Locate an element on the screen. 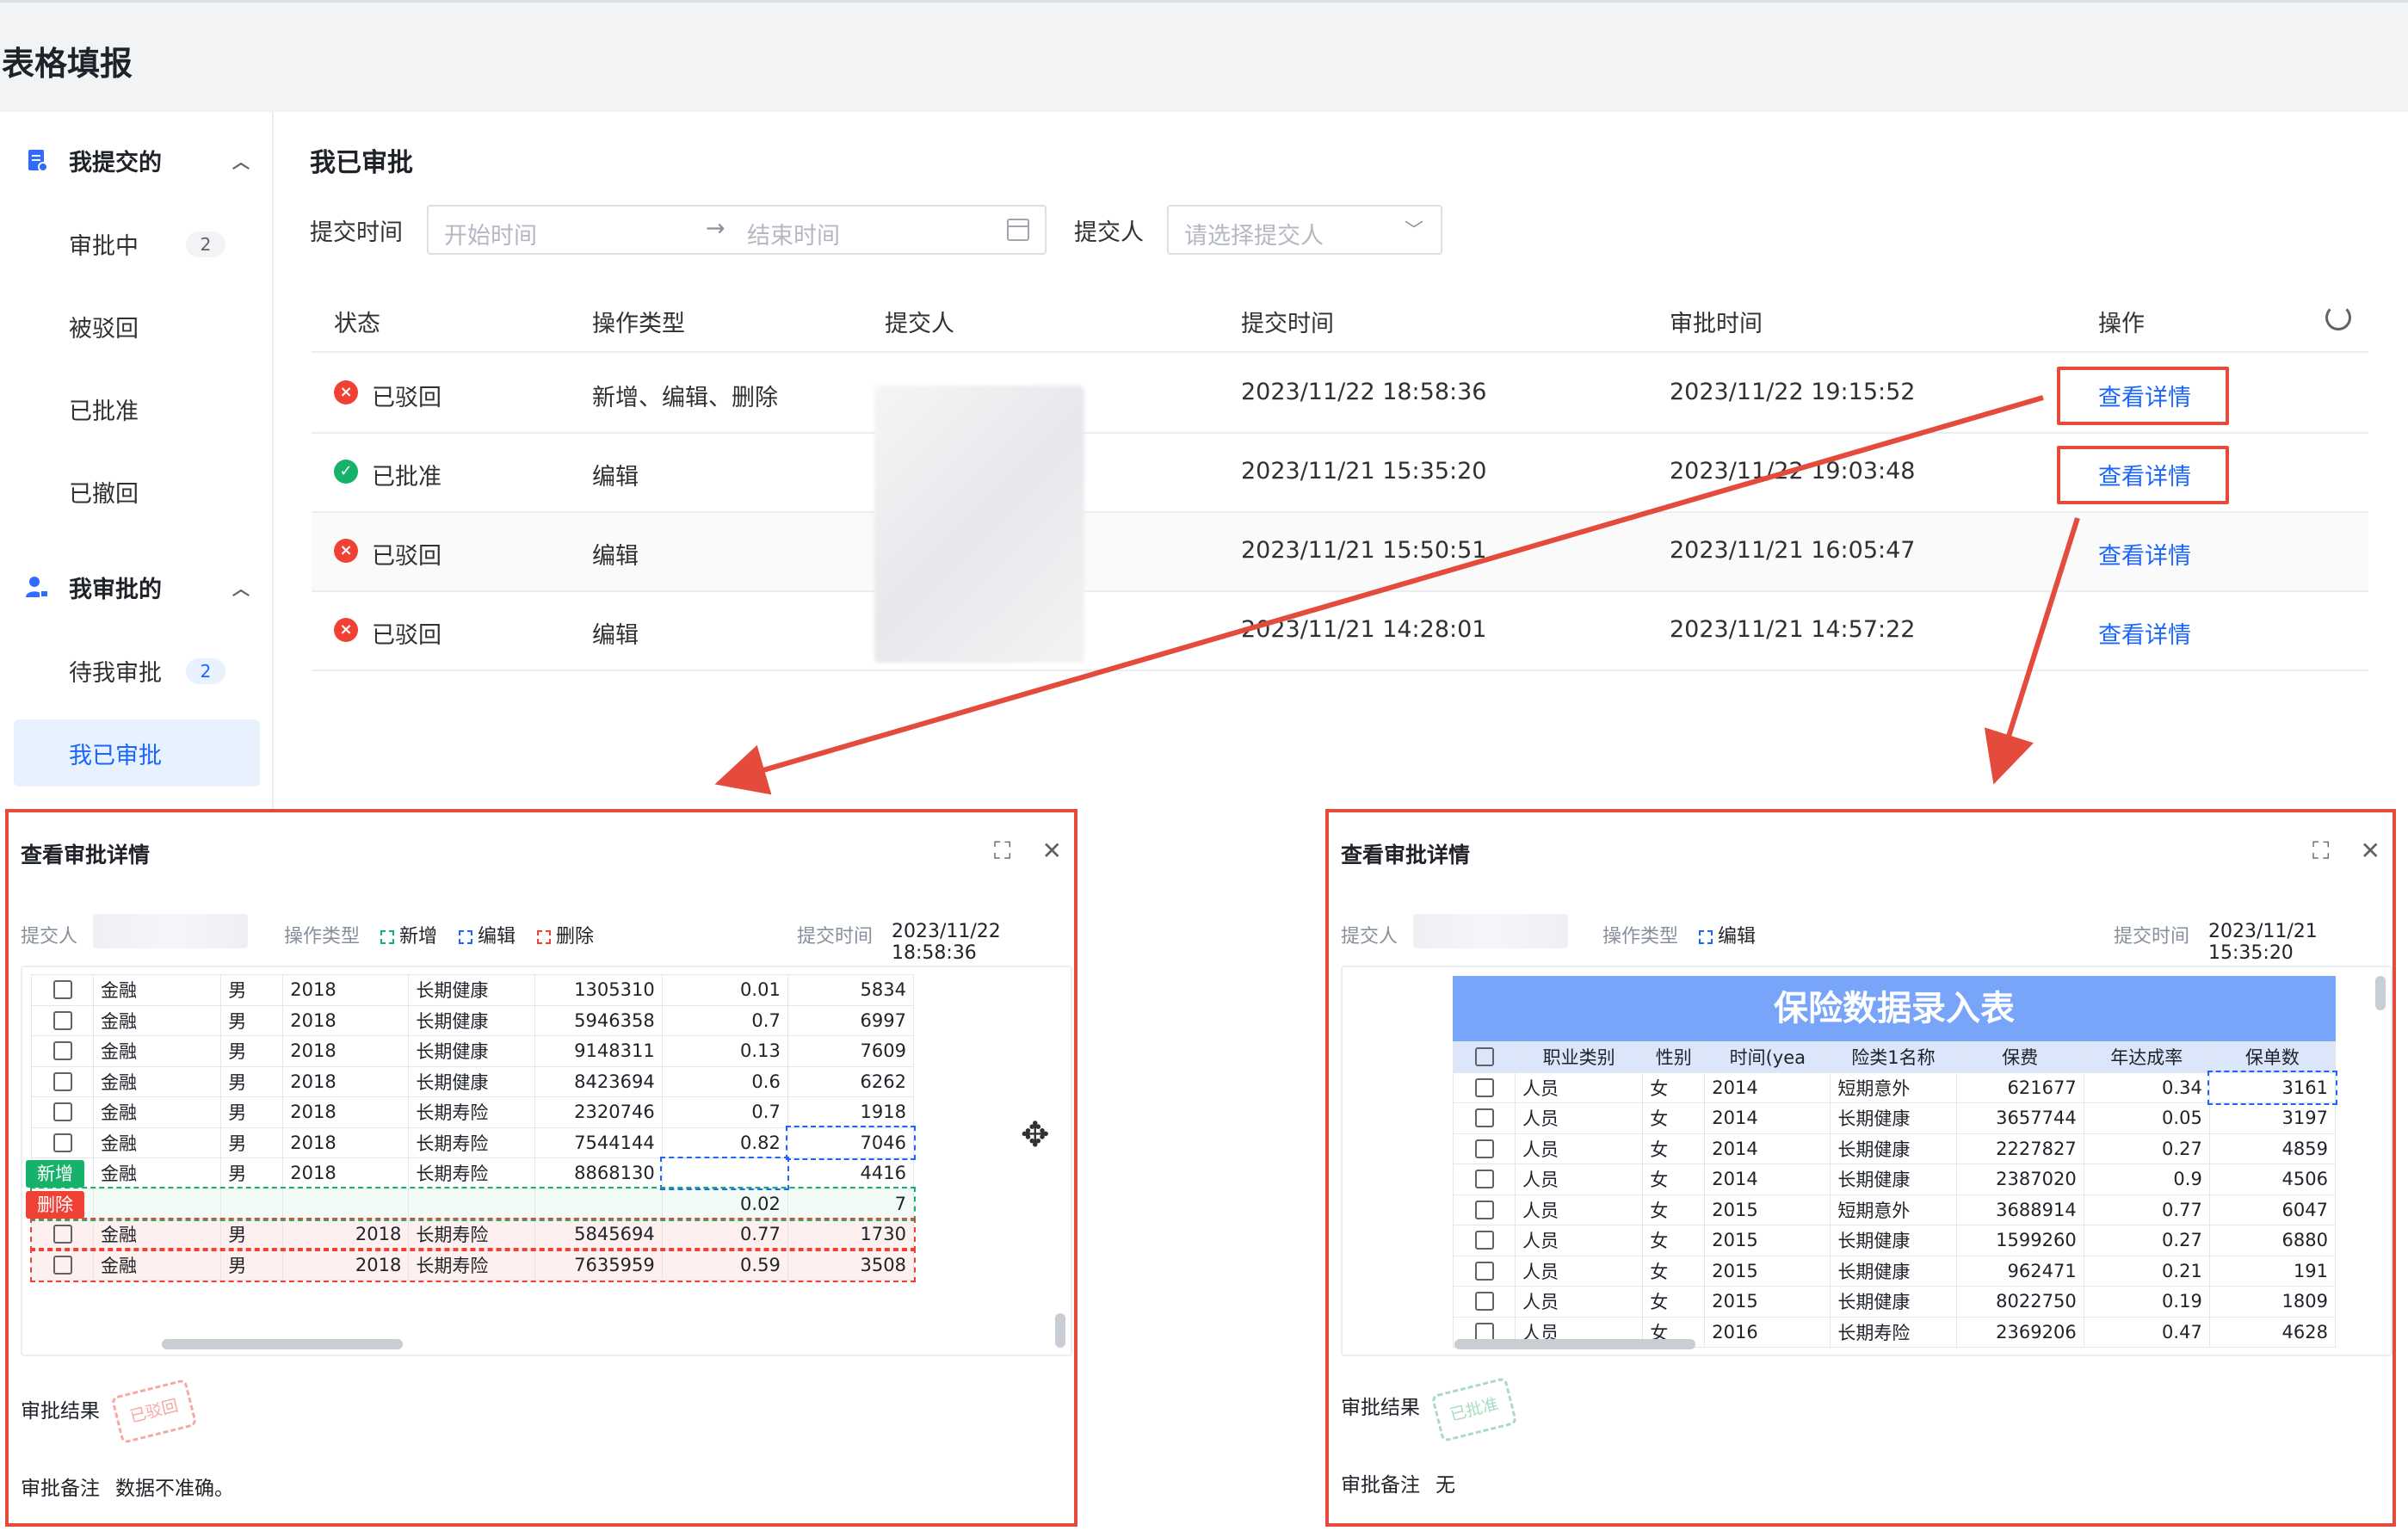  column-header: 性别 is located at coordinates (1674, 1057).